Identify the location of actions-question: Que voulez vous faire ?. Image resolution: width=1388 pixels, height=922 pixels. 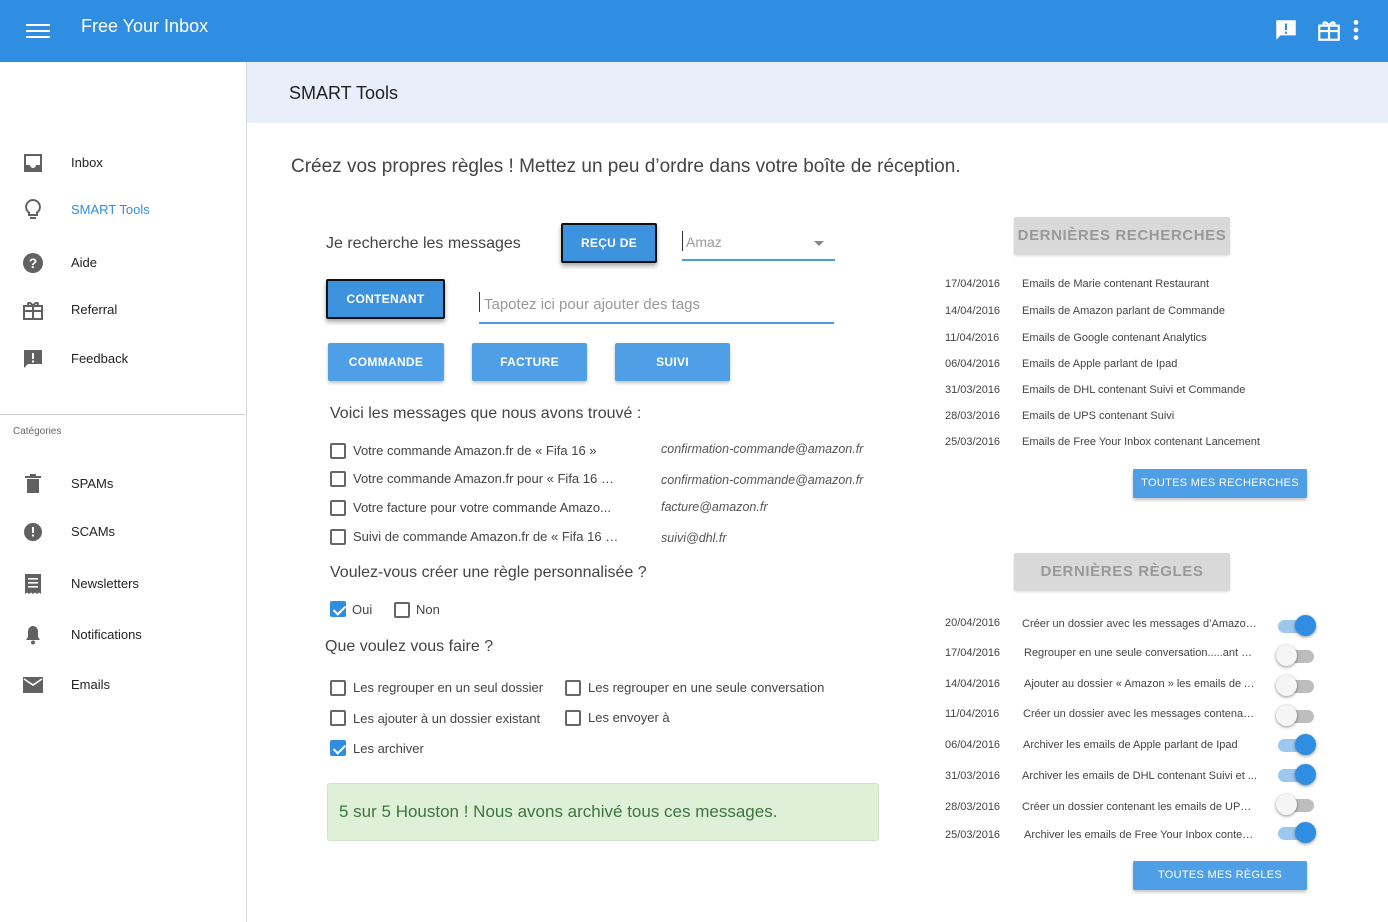
(409, 646).